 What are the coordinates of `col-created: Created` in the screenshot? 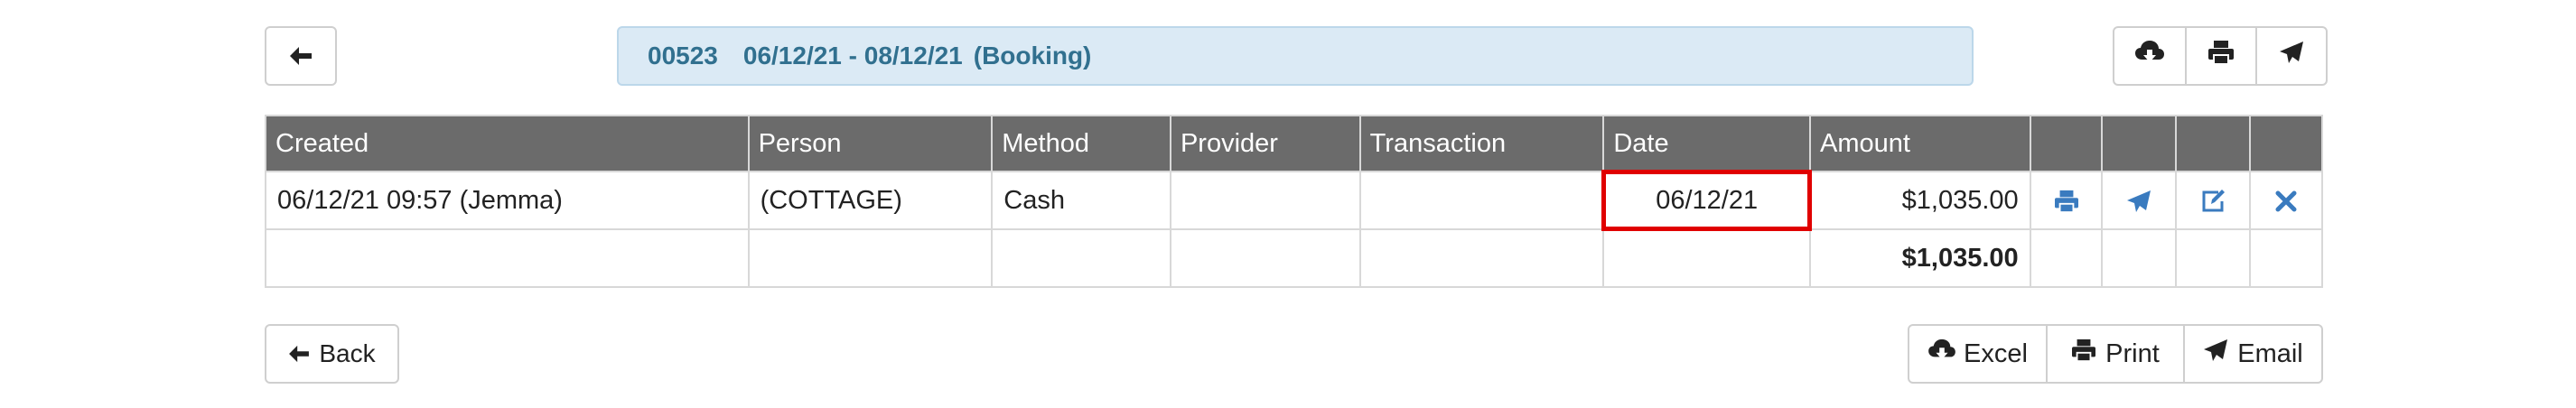 It's located at (507, 143).